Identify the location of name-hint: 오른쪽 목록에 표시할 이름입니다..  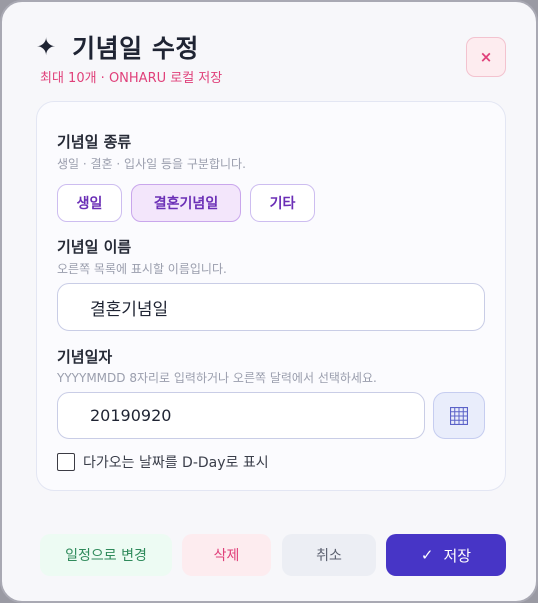
(142, 269).